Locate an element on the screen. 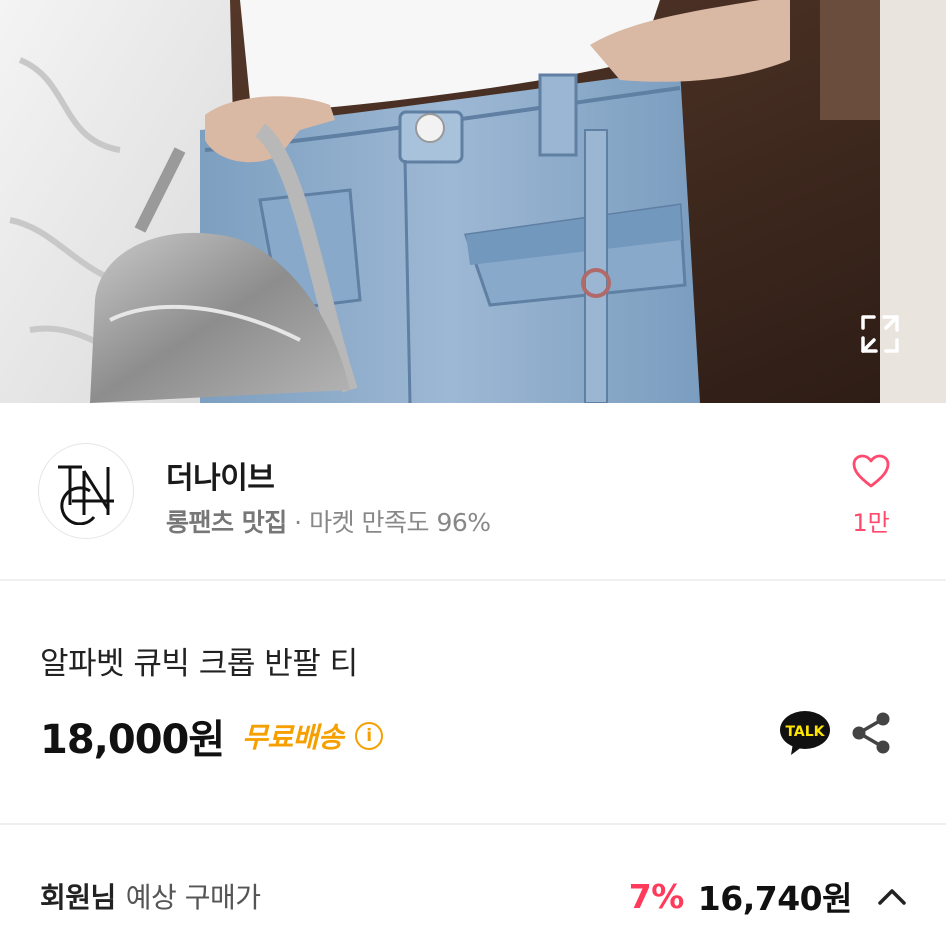 This screenshot has width=946, height=946. price-row: 18,000원 무료배송 i is located at coordinates (212, 736).